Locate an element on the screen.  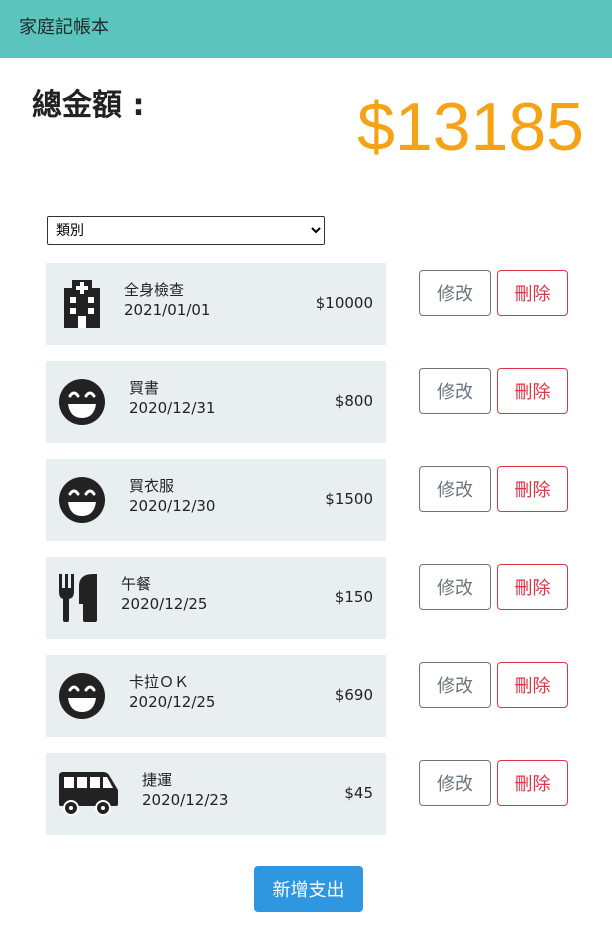
record-amount: $45 is located at coordinates (358, 793).